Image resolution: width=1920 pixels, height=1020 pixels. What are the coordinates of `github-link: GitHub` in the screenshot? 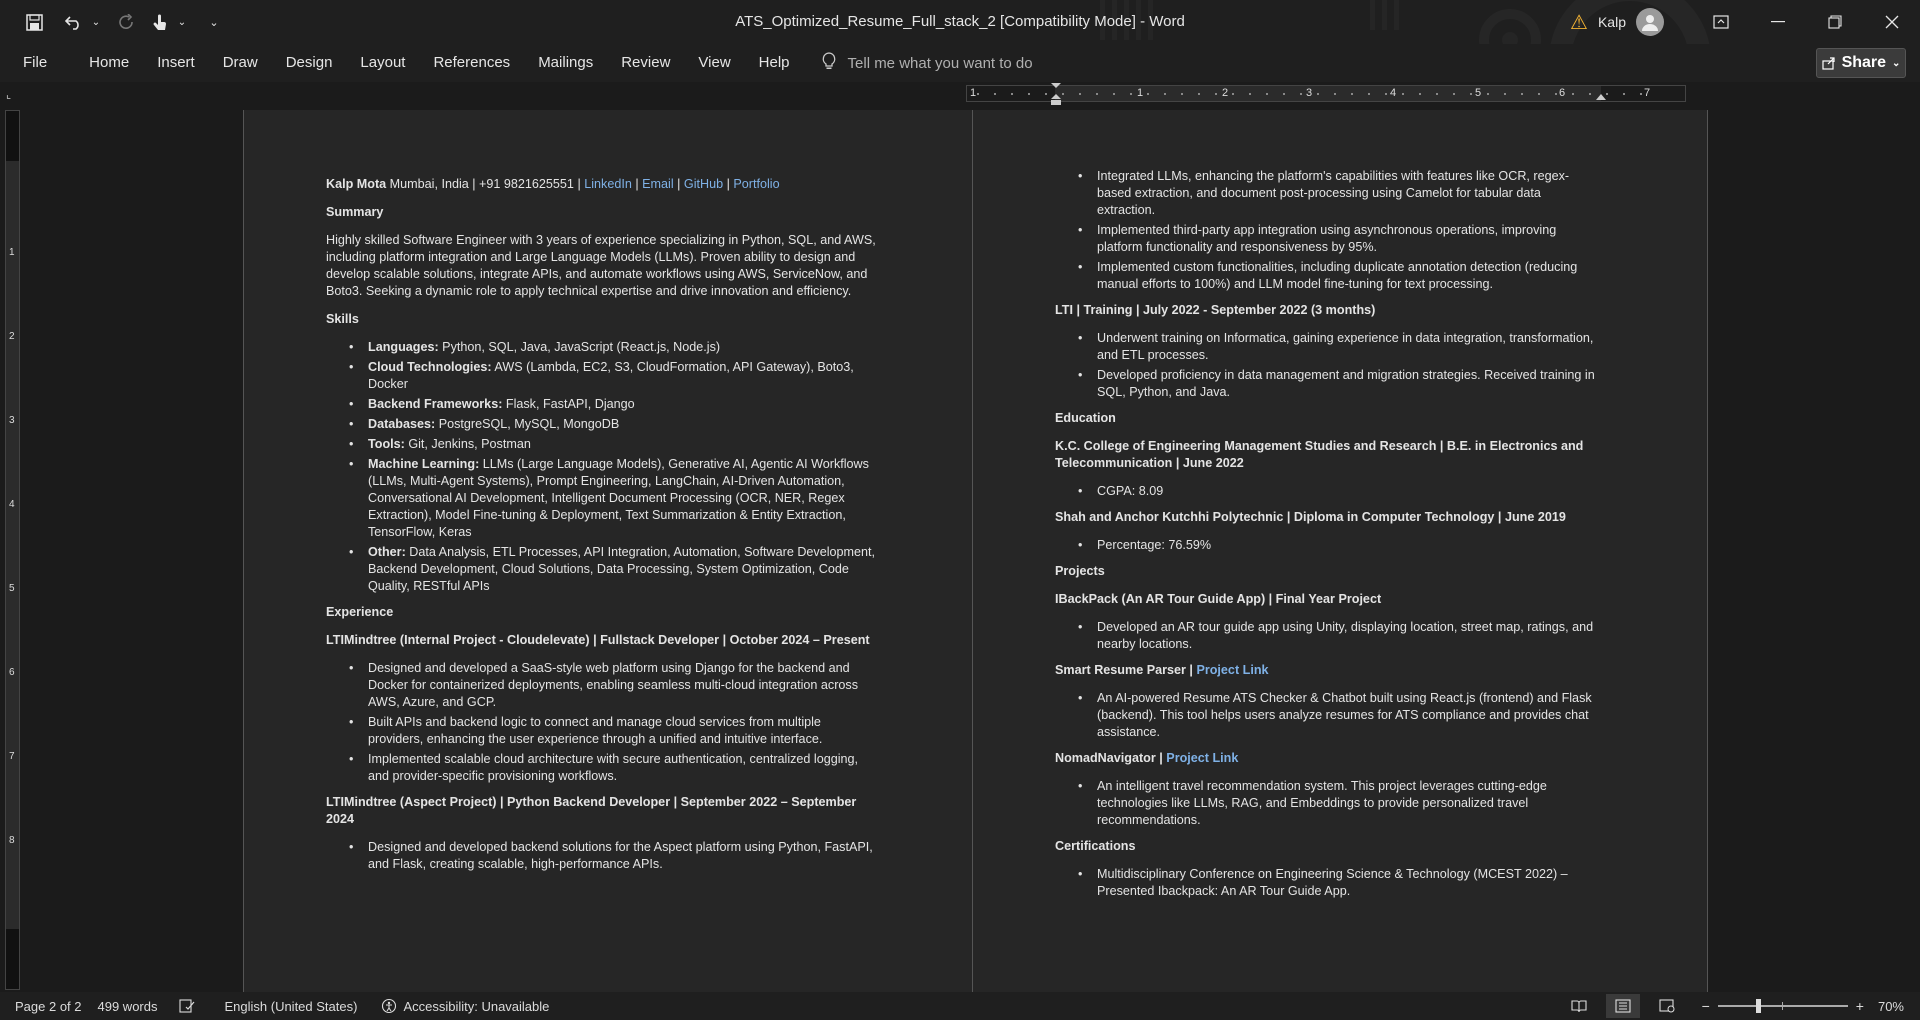 It's located at (703, 184).